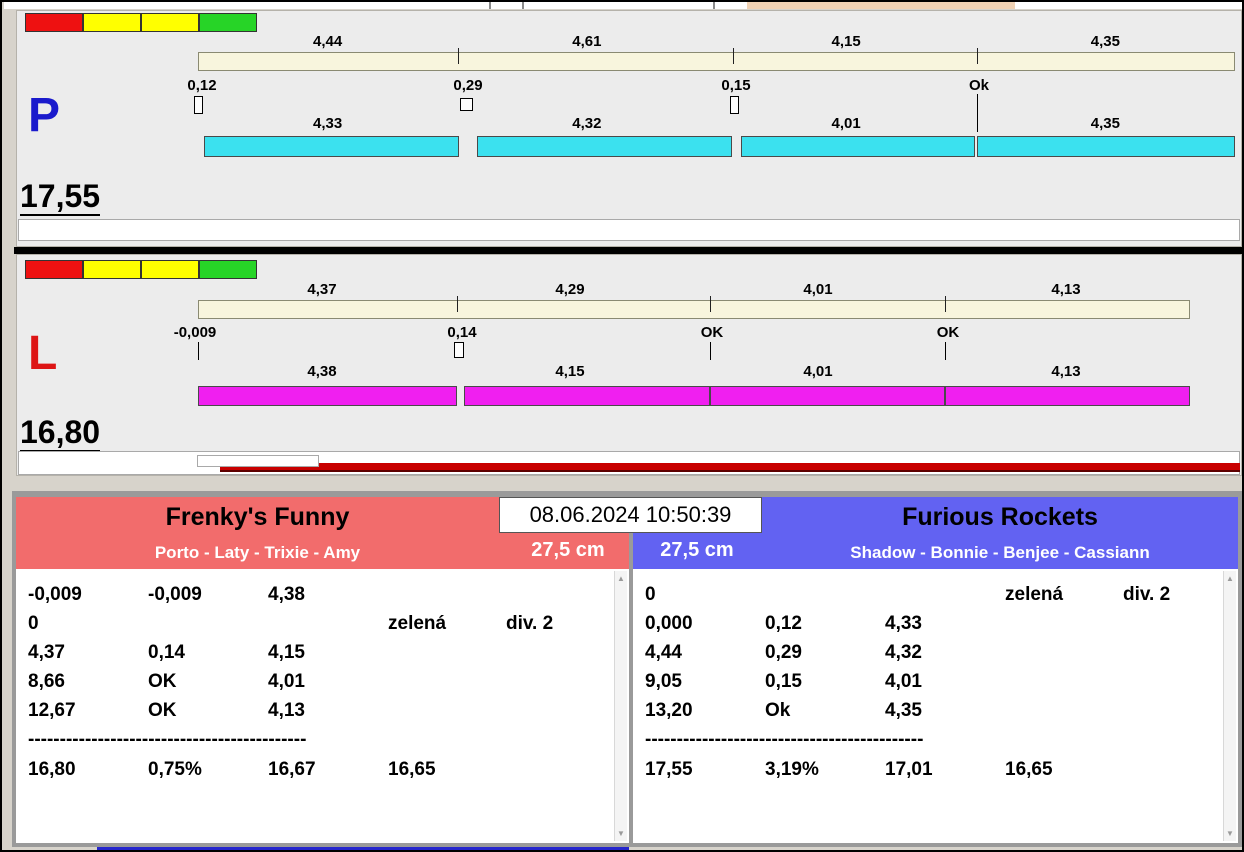 The width and height of the screenshot is (1244, 852). I want to click on result-row: 9,05 0,15 4,01, so click(934, 681).